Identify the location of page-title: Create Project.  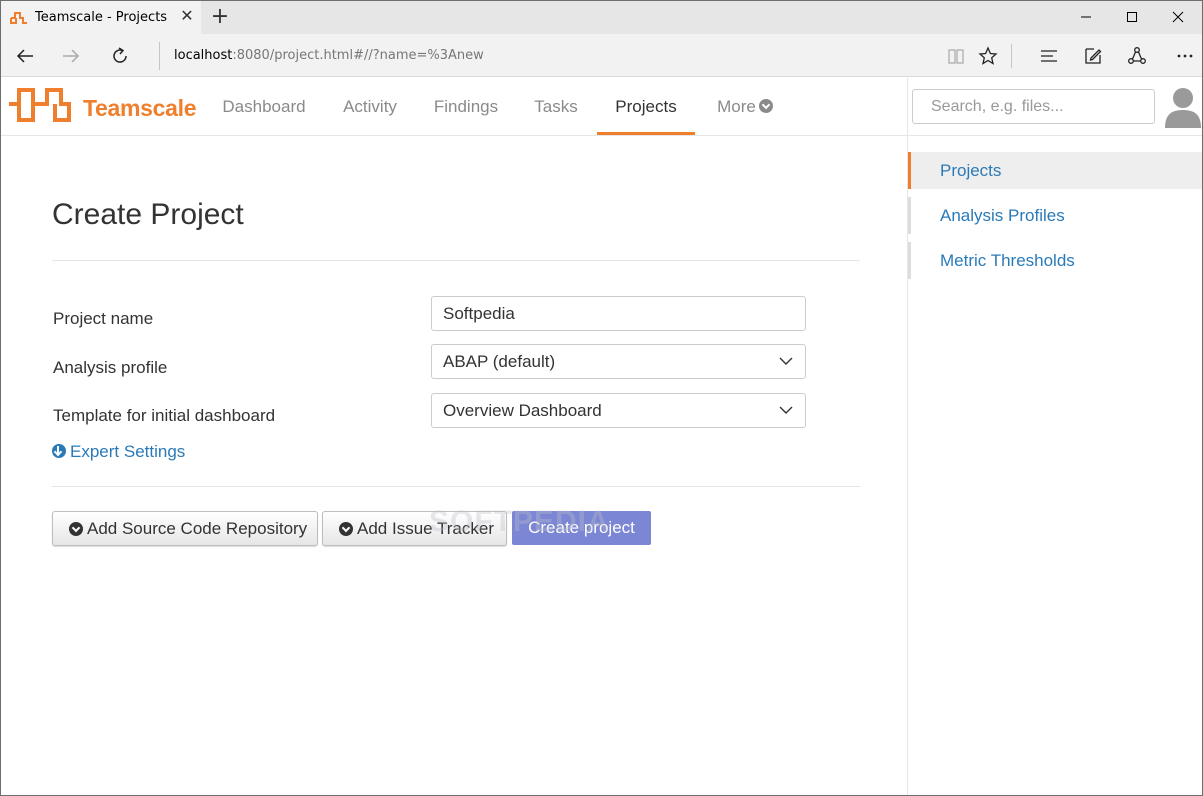
(148, 214).